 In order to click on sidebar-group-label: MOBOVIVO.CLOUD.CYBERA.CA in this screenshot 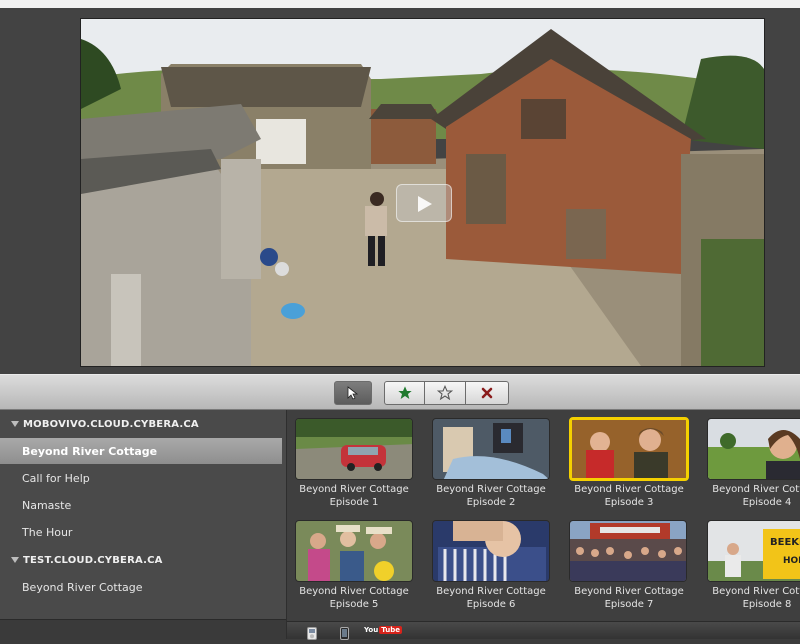, I will do `click(111, 424)`.